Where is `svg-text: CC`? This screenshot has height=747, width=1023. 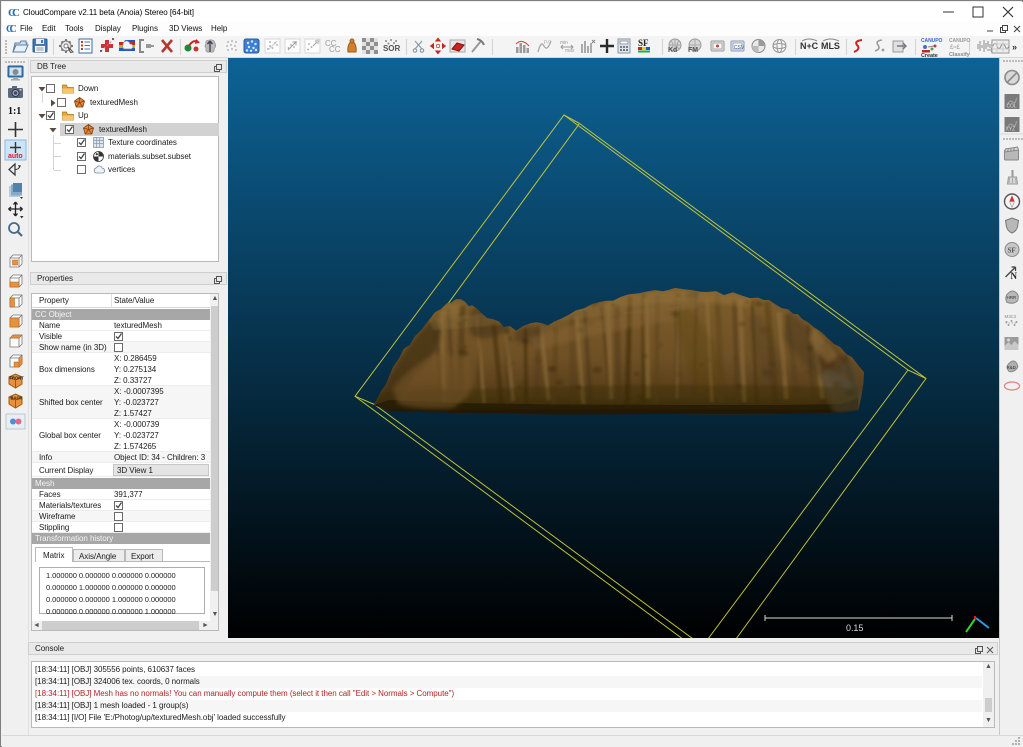
svg-text: CC is located at coordinates (335, 49).